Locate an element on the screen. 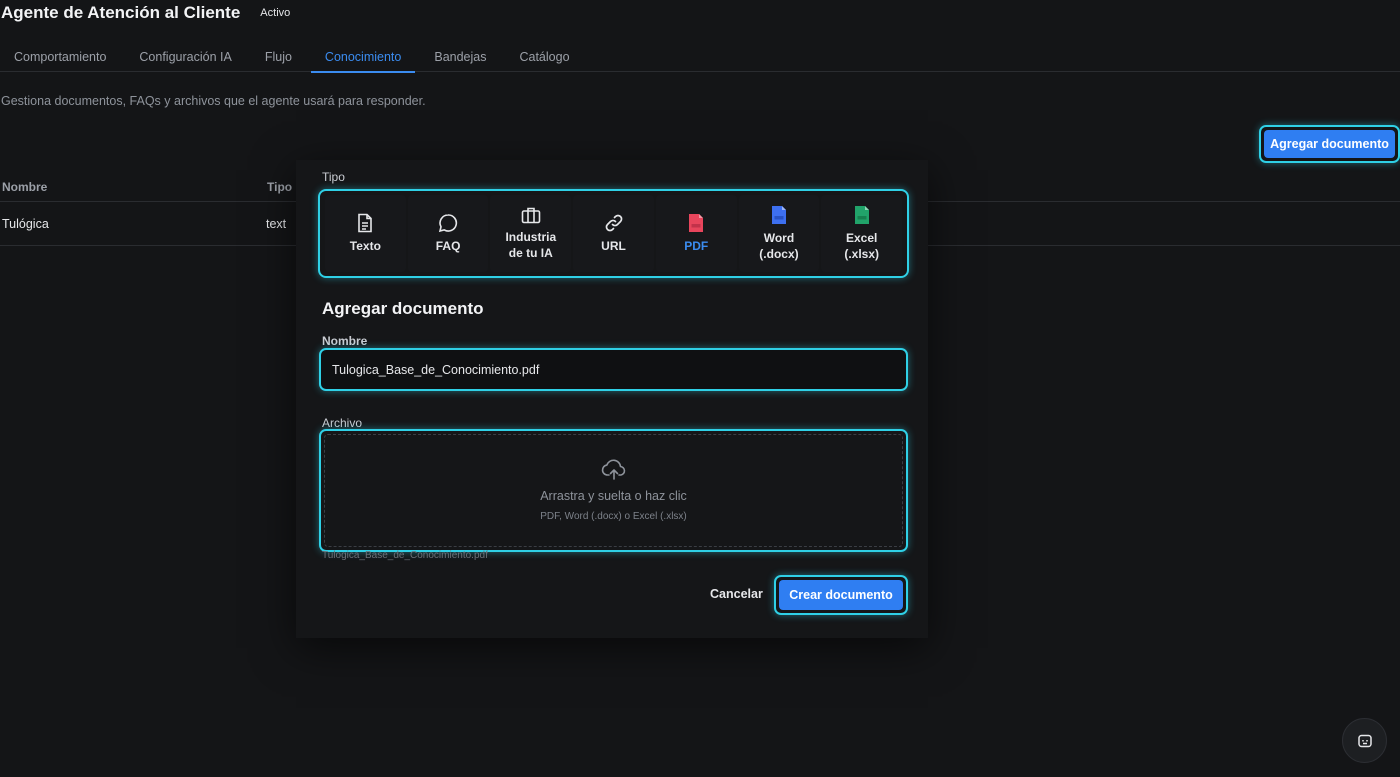 The image size is (1400, 777). type-option-label: Excel (.xlsx) is located at coordinates (862, 246).